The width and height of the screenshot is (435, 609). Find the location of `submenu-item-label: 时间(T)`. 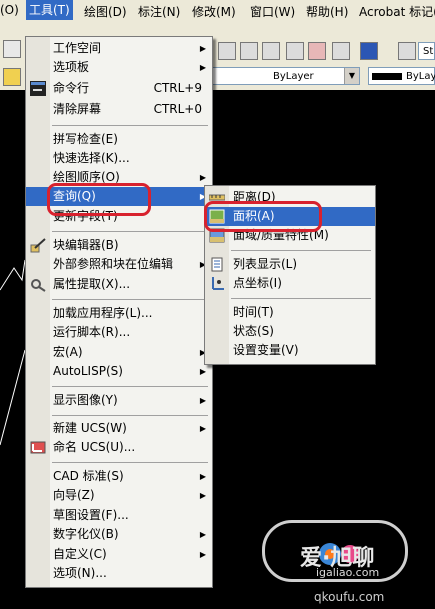

submenu-item-label: 时间(T) is located at coordinates (253, 312).